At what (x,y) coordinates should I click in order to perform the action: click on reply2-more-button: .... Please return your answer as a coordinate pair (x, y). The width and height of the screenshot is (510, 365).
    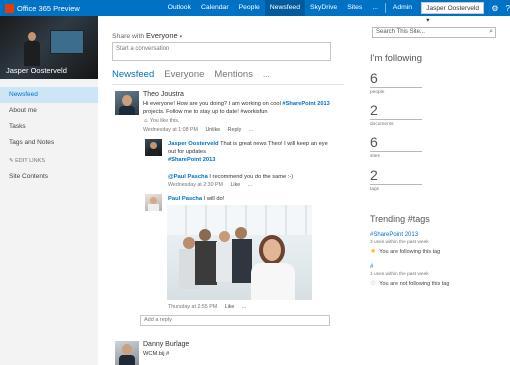
    Looking at the image, I should click on (244, 307).